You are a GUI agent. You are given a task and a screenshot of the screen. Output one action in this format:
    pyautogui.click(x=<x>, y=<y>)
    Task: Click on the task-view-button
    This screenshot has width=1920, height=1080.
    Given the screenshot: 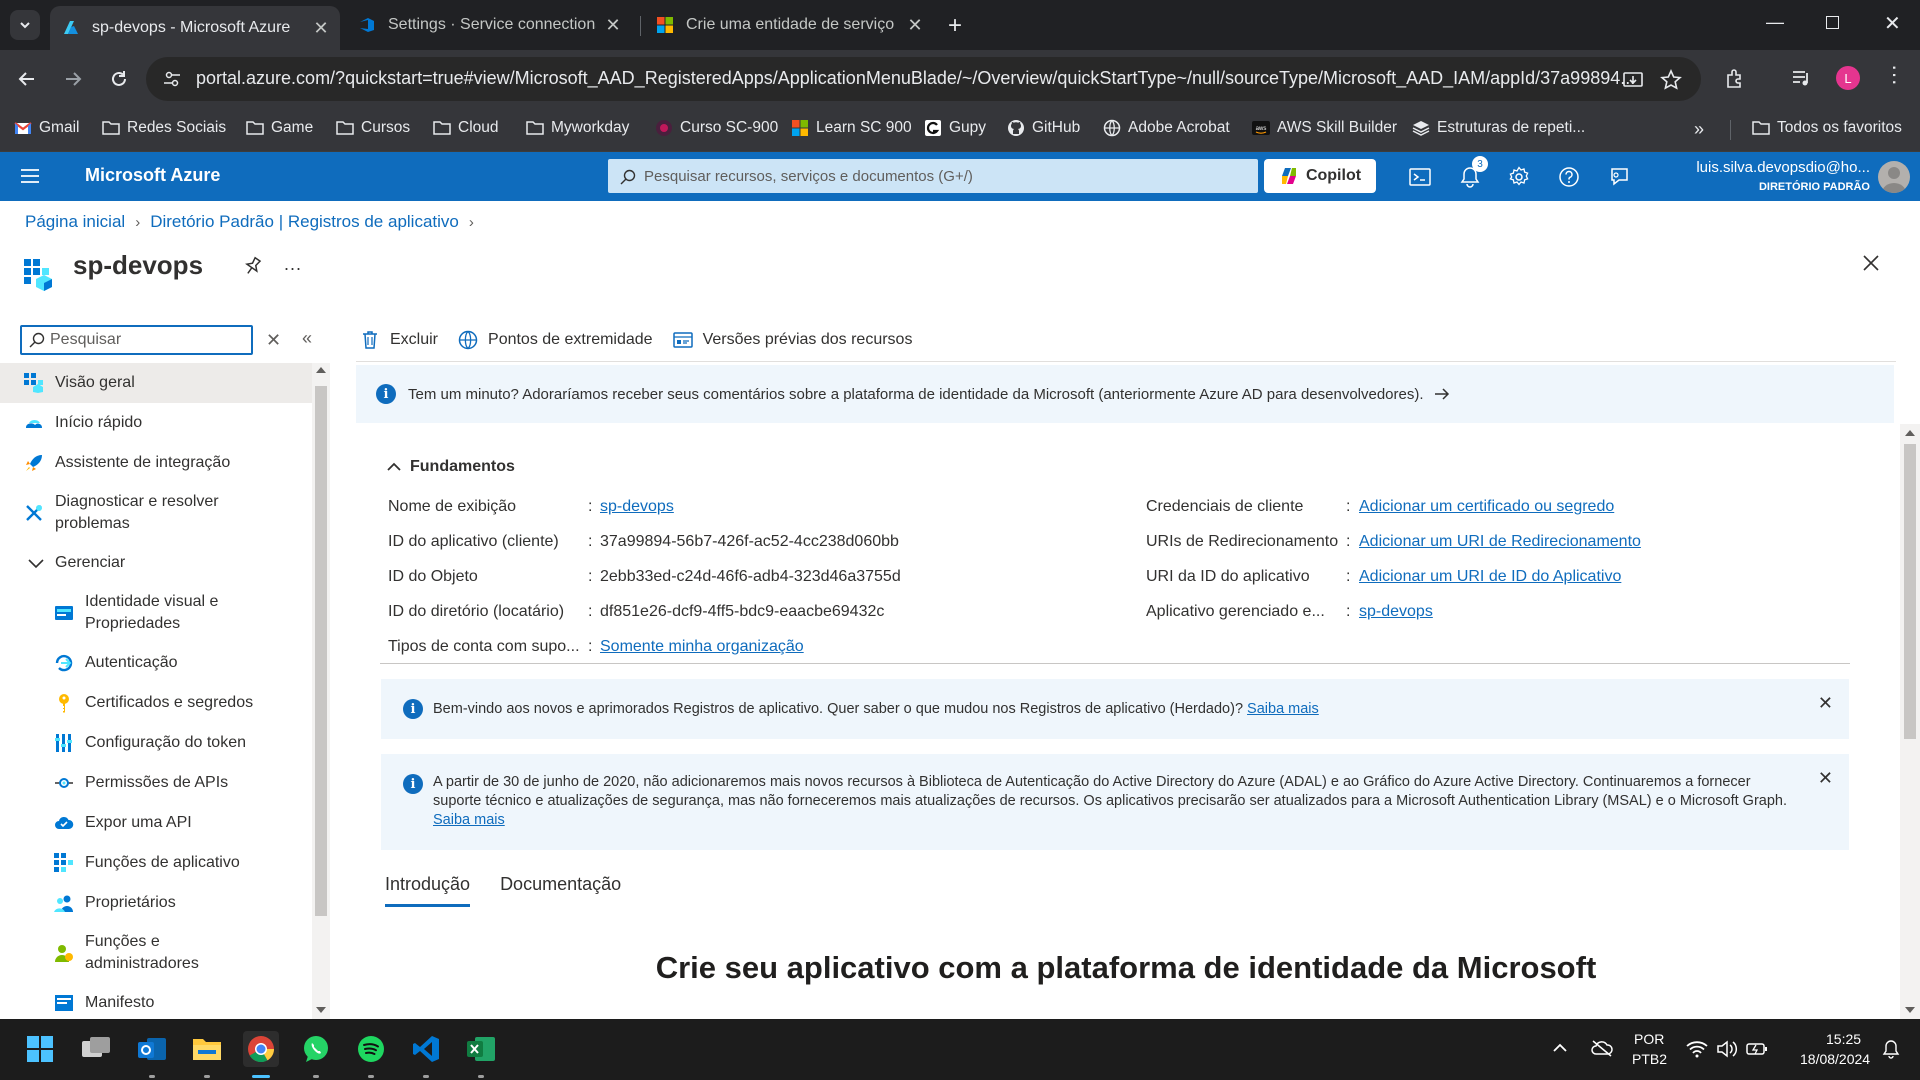 What is the action you would take?
    pyautogui.click(x=96, y=1049)
    